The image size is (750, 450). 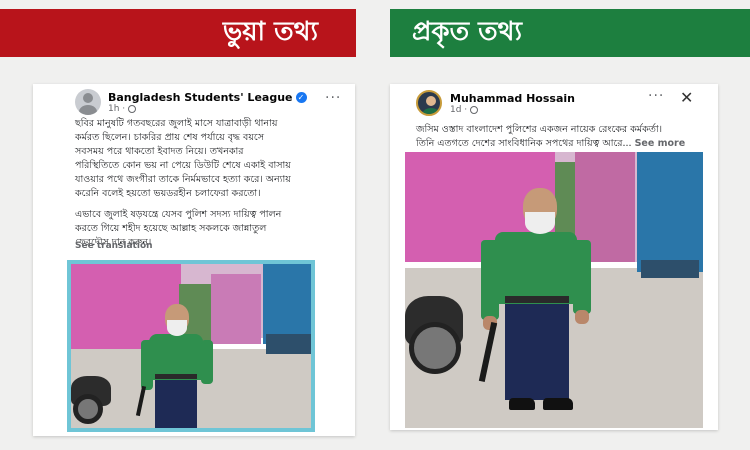 I want to click on author-name: Bangladesh Students' League, so click(x=200, y=97).